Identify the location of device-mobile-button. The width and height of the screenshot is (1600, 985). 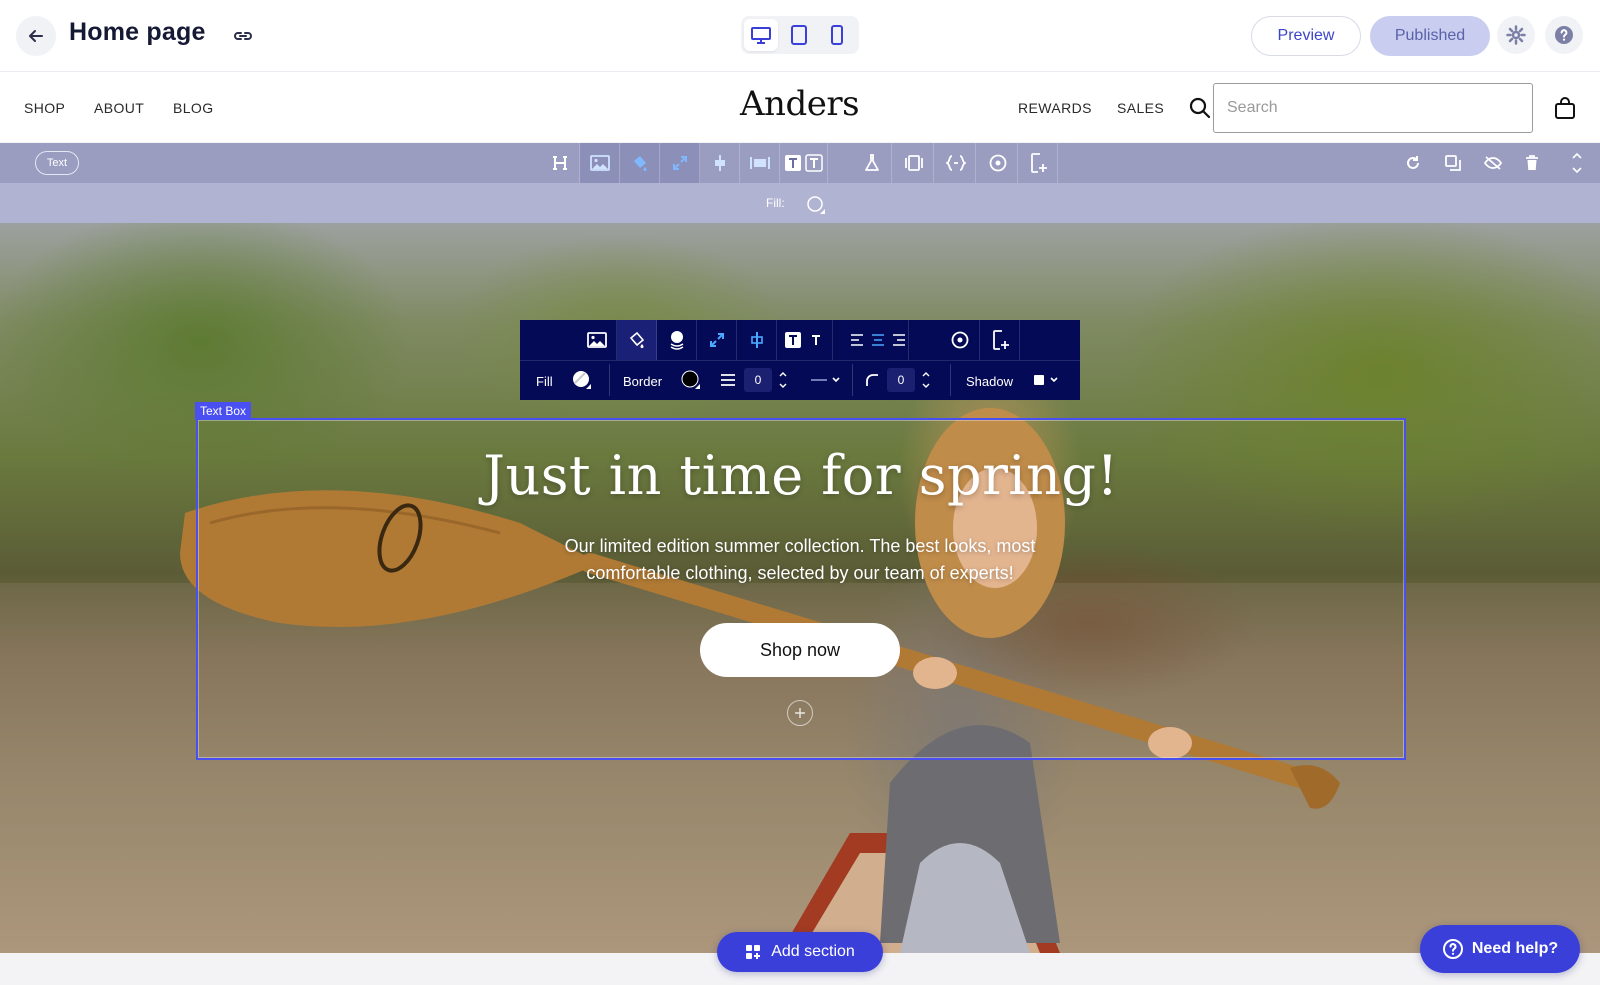
(837, 35).